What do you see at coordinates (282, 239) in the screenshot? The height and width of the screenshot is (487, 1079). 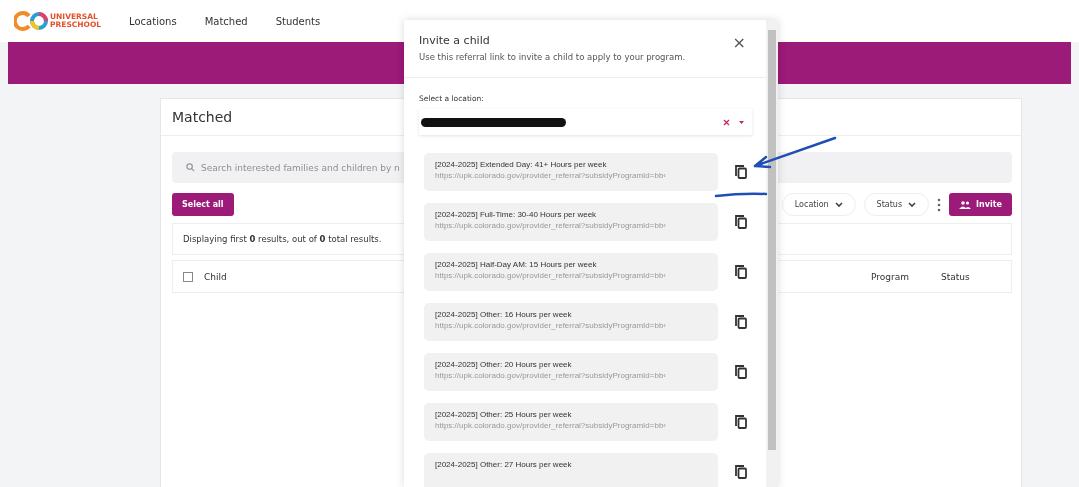 I see `results-text: Displaying first 0 results, out of 0 total results.` at bounding box center [282, 239].